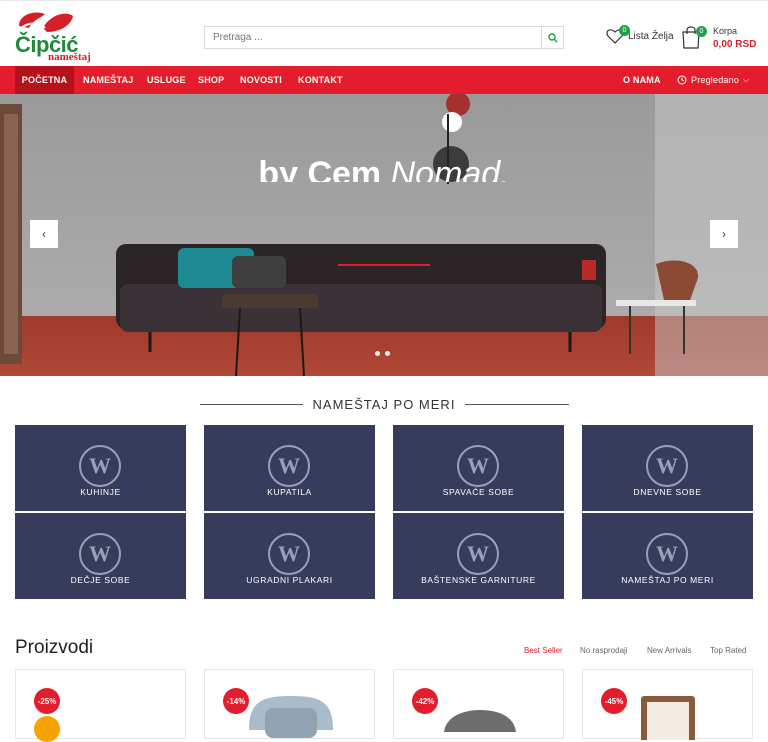 Image resolution: width=768 pixels, height=742 pixels. I want to click on product-card: -14%, so click(289, 704).